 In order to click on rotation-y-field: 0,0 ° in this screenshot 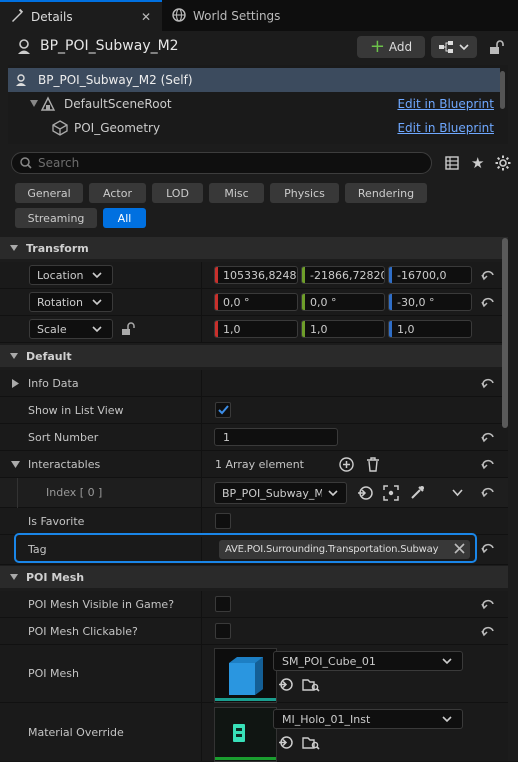, I will do `click(343, 302)`.